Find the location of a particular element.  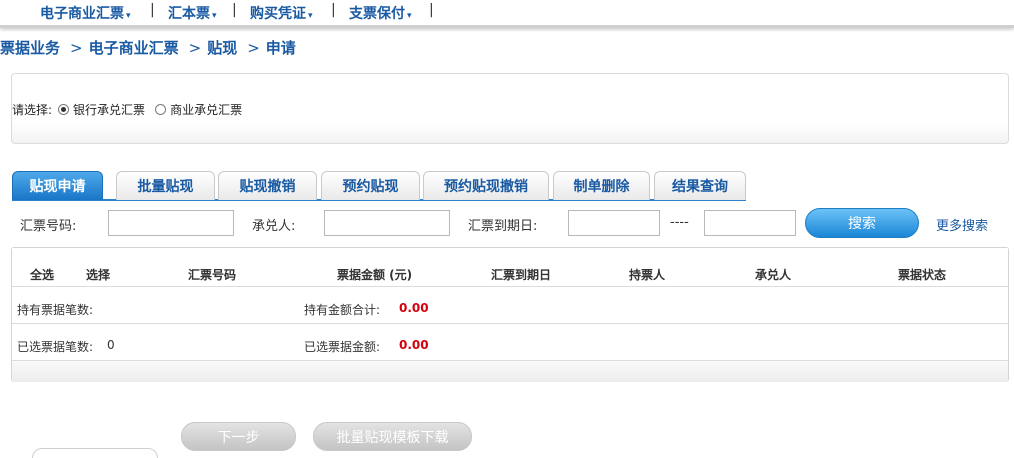

menu-buy-voucher: 购买凭证 ▾ is located at coordinates (281, 13).